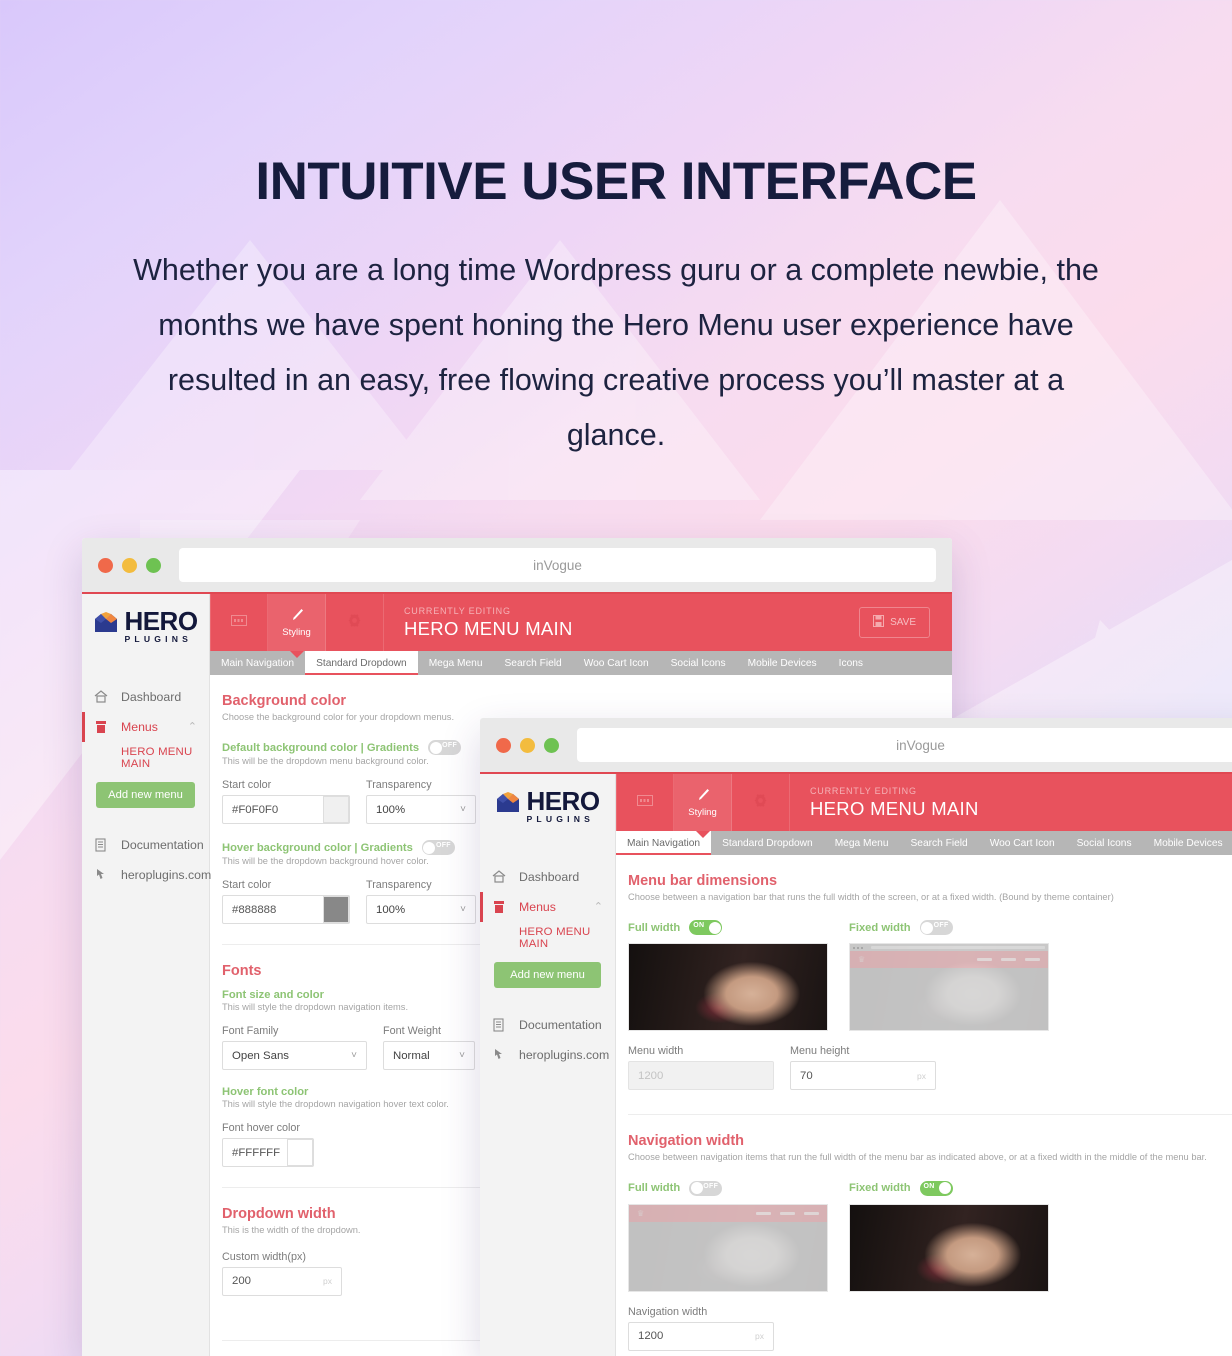 The width and height of the screenshot is (1232, 1356). I want to click on hover-background-gradients-toggle: OFF, so click(438, 848).